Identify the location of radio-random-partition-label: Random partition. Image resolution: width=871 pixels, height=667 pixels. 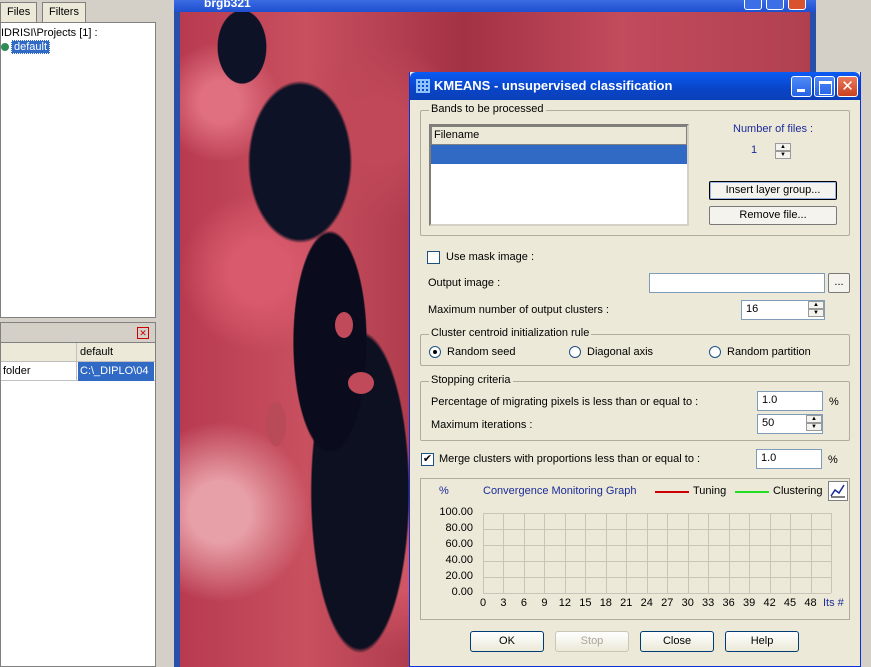
(769, 352).